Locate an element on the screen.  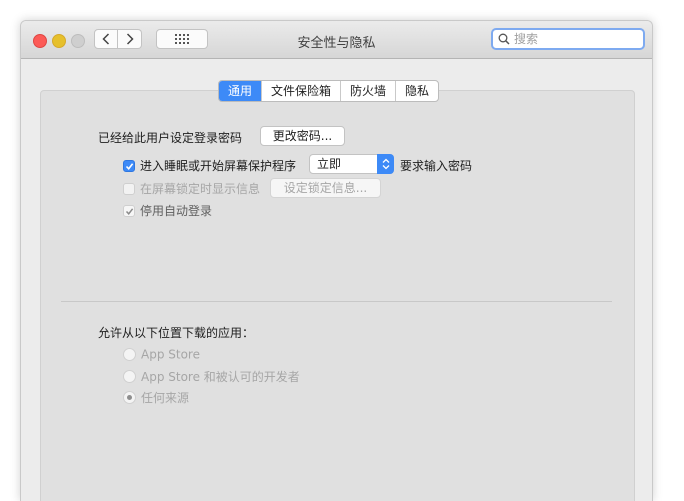
search-field is located at coordinates (568, 39).